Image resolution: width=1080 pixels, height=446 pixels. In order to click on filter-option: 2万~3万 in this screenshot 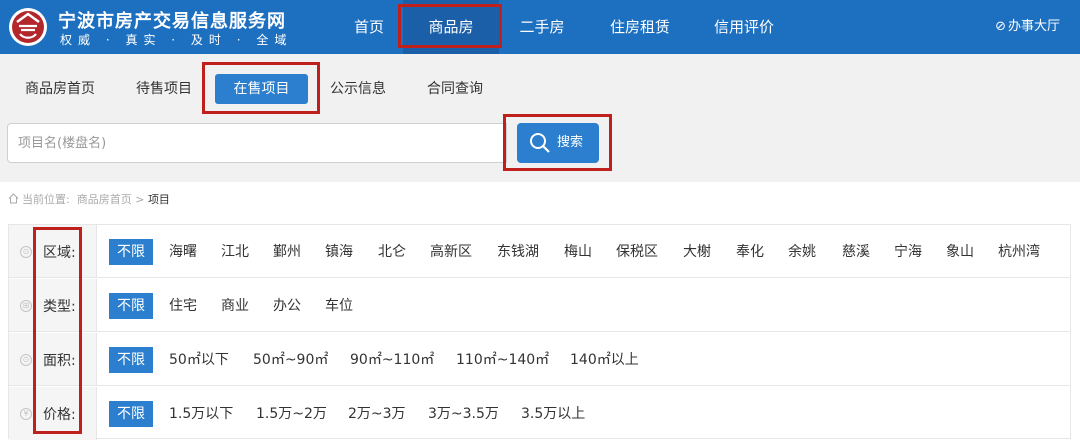, I will do `click(377, 414)`.